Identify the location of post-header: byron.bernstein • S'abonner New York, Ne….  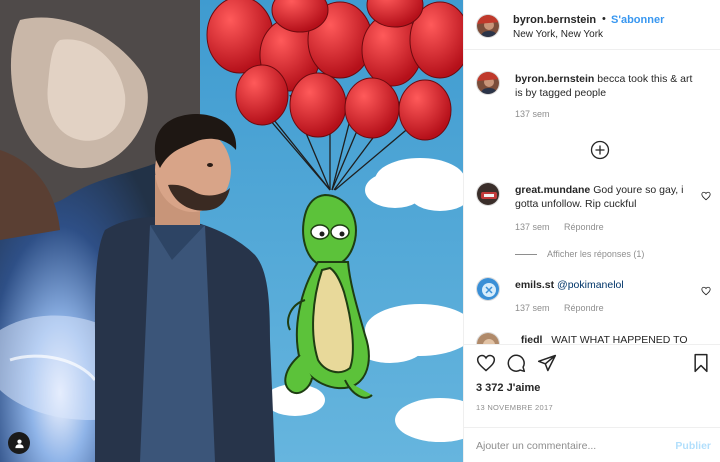
(592, 25).